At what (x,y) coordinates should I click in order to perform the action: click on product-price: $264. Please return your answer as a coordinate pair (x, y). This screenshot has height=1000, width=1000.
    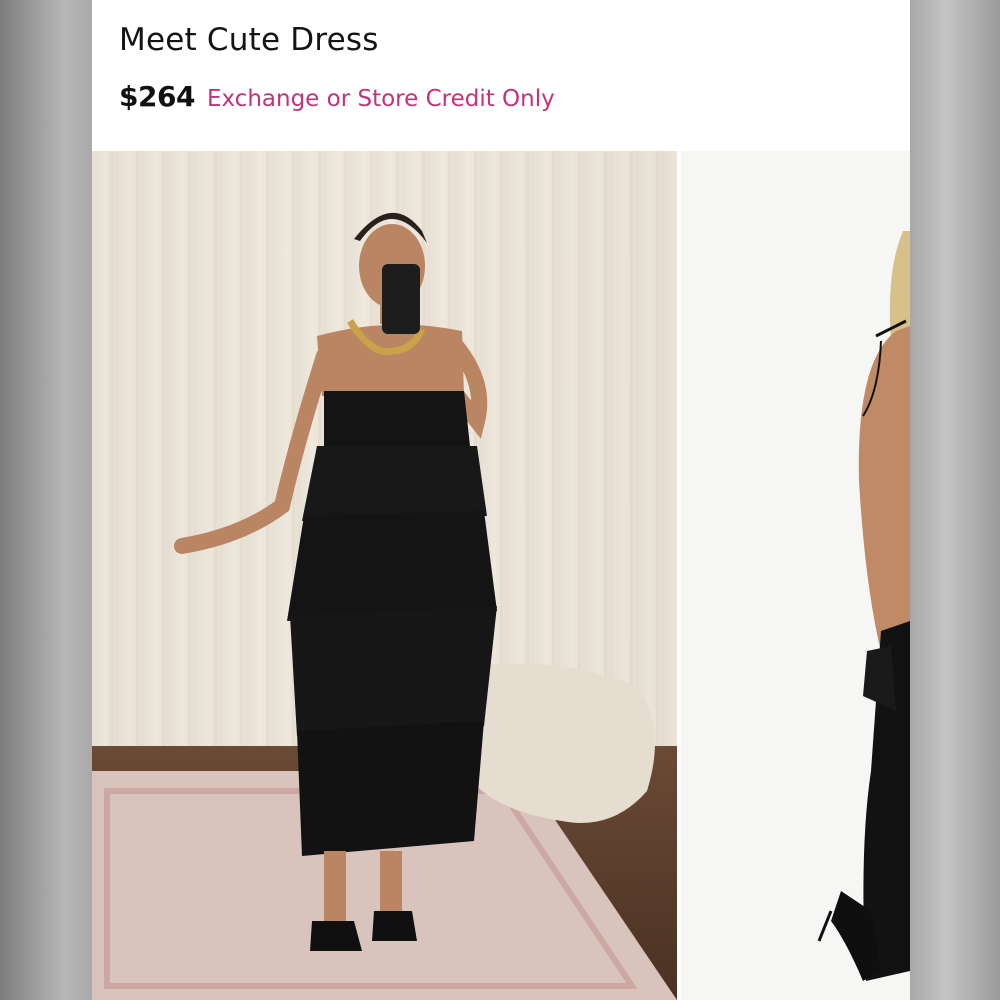
    Looking at the image, I should click on (157, 96).